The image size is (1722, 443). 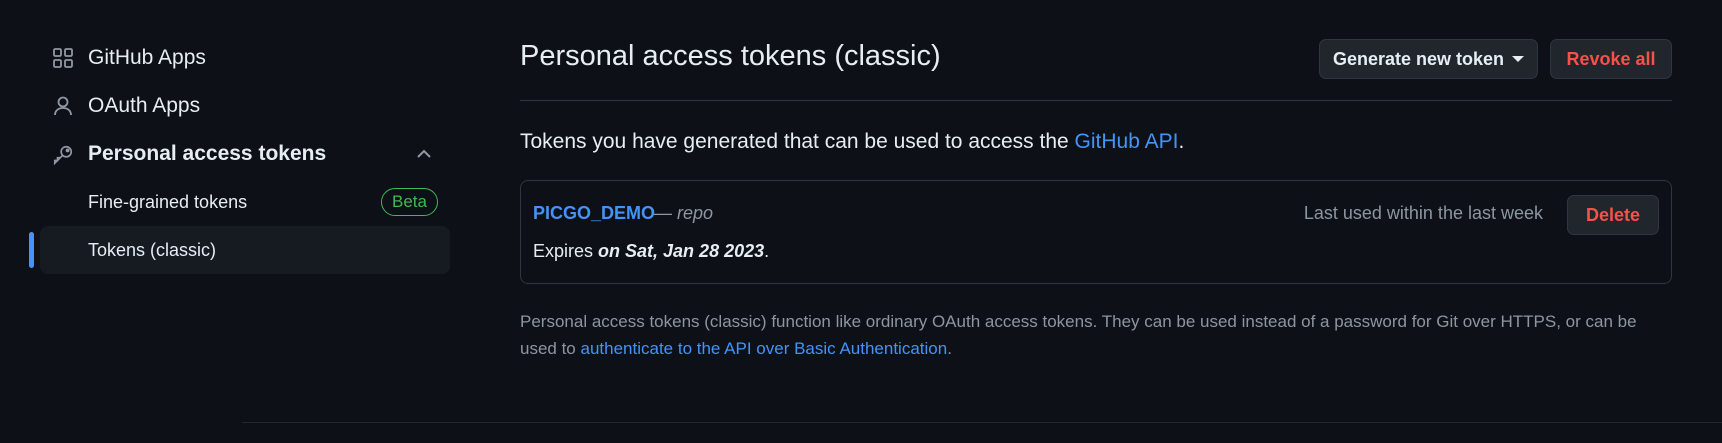 I want to click on github-api-link: GitHub API, so click(x=1127, y=141).